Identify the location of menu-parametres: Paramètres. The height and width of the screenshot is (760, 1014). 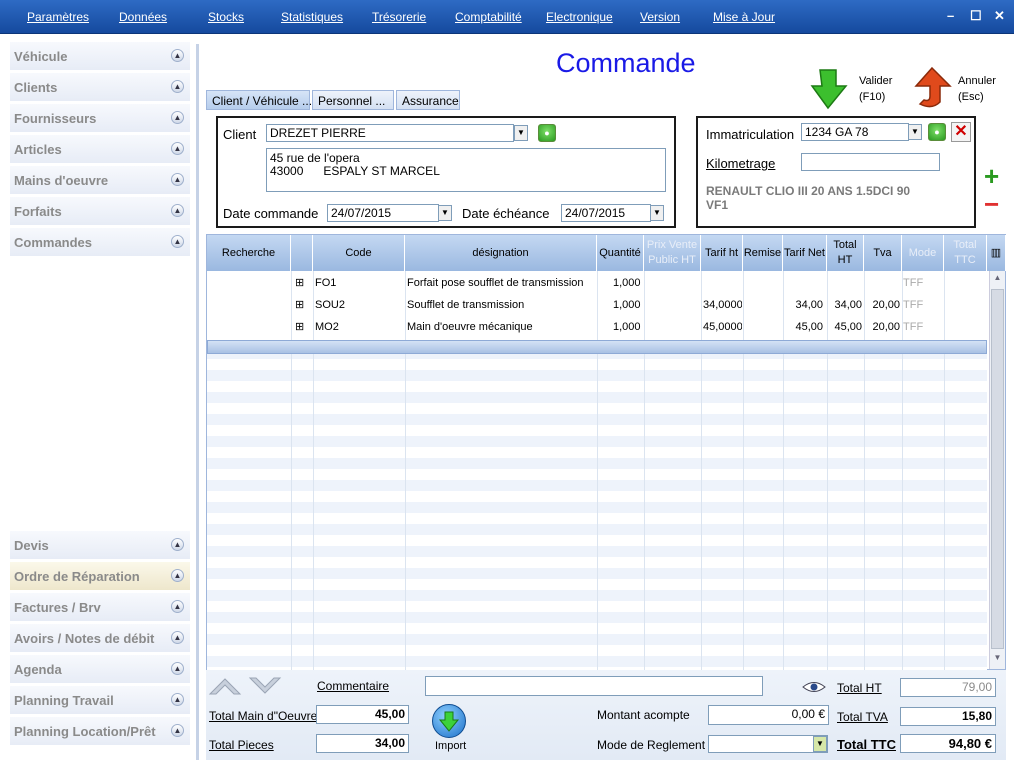
(58, 17).